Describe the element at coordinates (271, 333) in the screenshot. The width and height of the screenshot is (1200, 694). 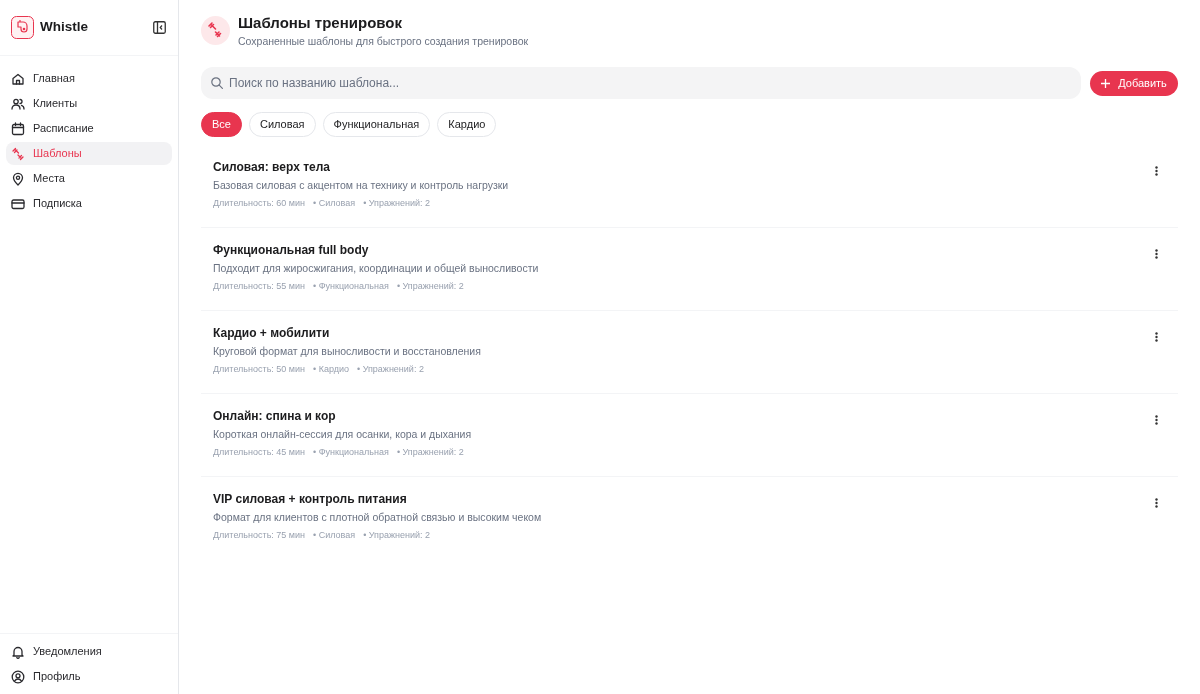
I see `template-title: Кардио + мобилити` at that location.